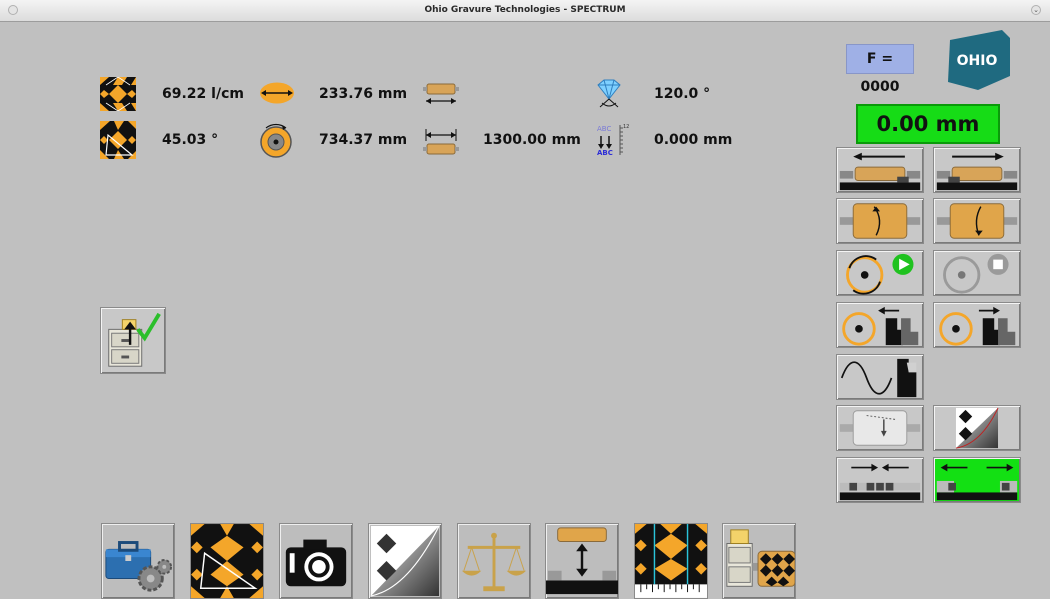 The image size is (1050, 599). What do you see at coordinates (977, 428) in the screenshot?
I see `gradation-curve-button` at bounding box center [977, 428].